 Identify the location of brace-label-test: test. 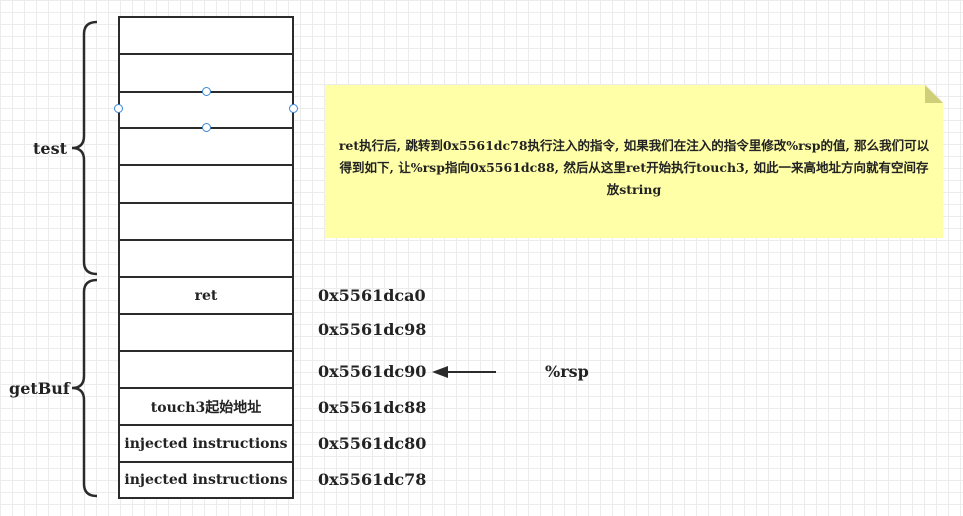
(50, 148).